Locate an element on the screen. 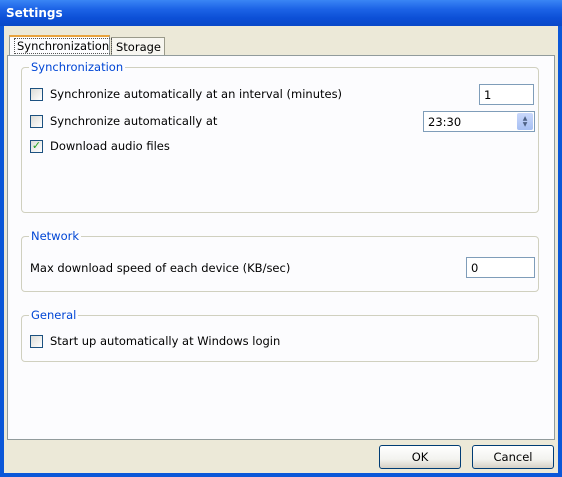 This screenshot has width=562, height=477. spin-arrows-icon: ▲ ▼ is located at coordinates (525, 121).